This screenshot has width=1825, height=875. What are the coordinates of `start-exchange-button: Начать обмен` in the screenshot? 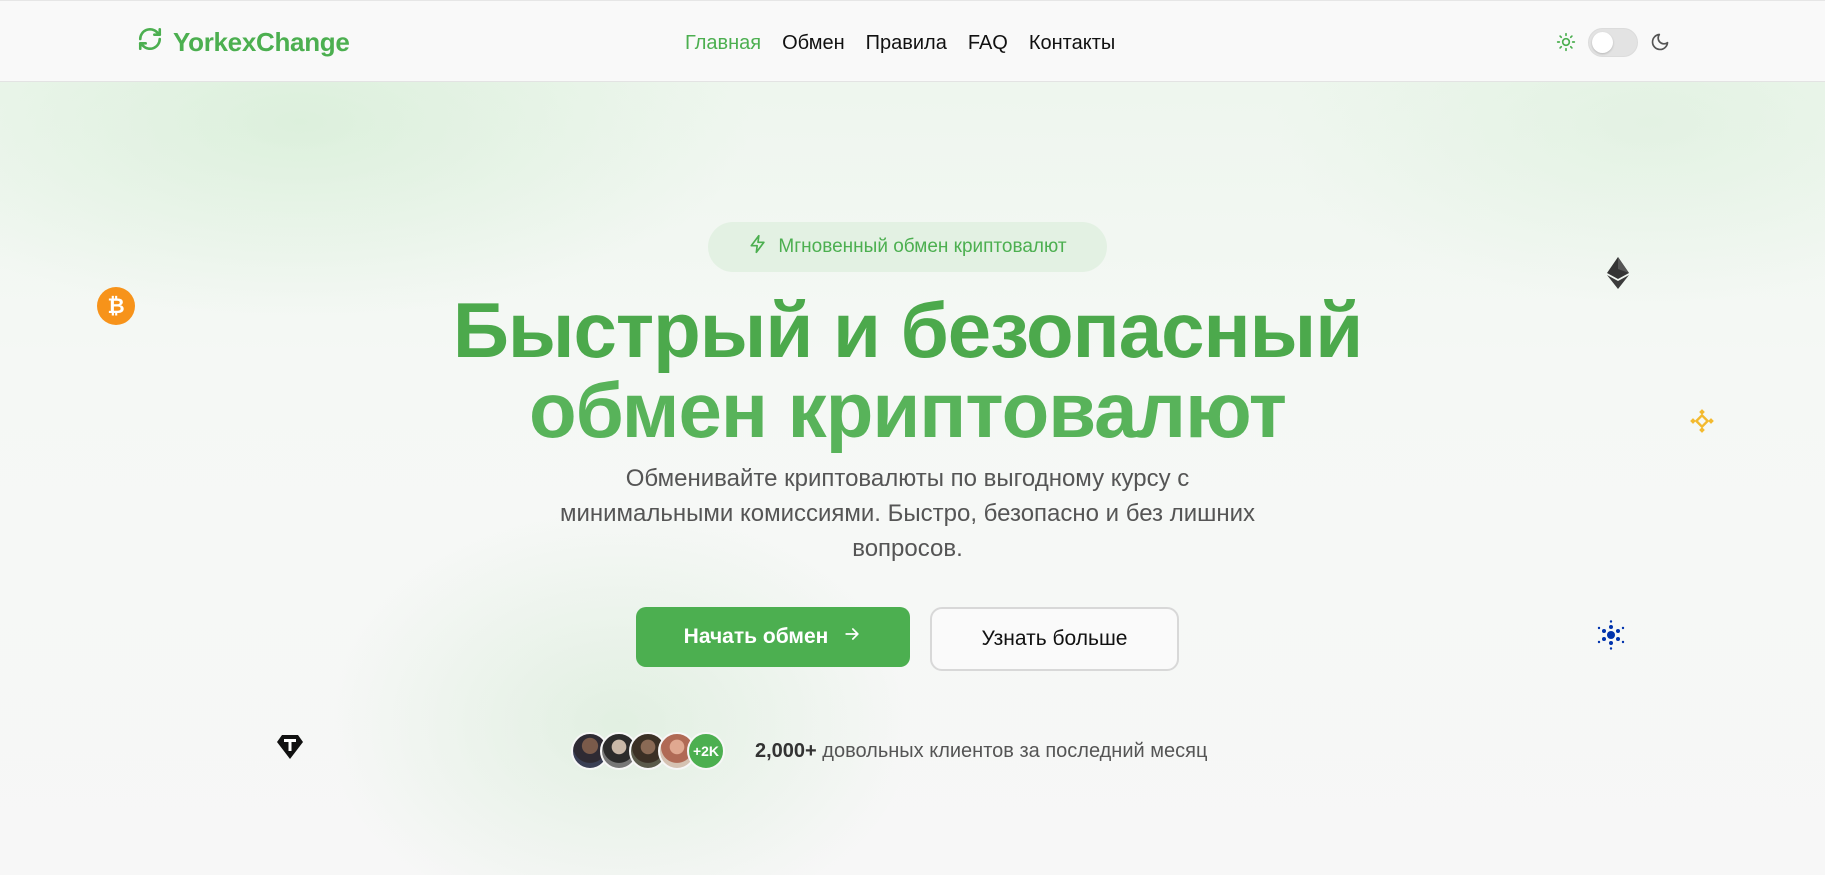 It's located at (773, 637).